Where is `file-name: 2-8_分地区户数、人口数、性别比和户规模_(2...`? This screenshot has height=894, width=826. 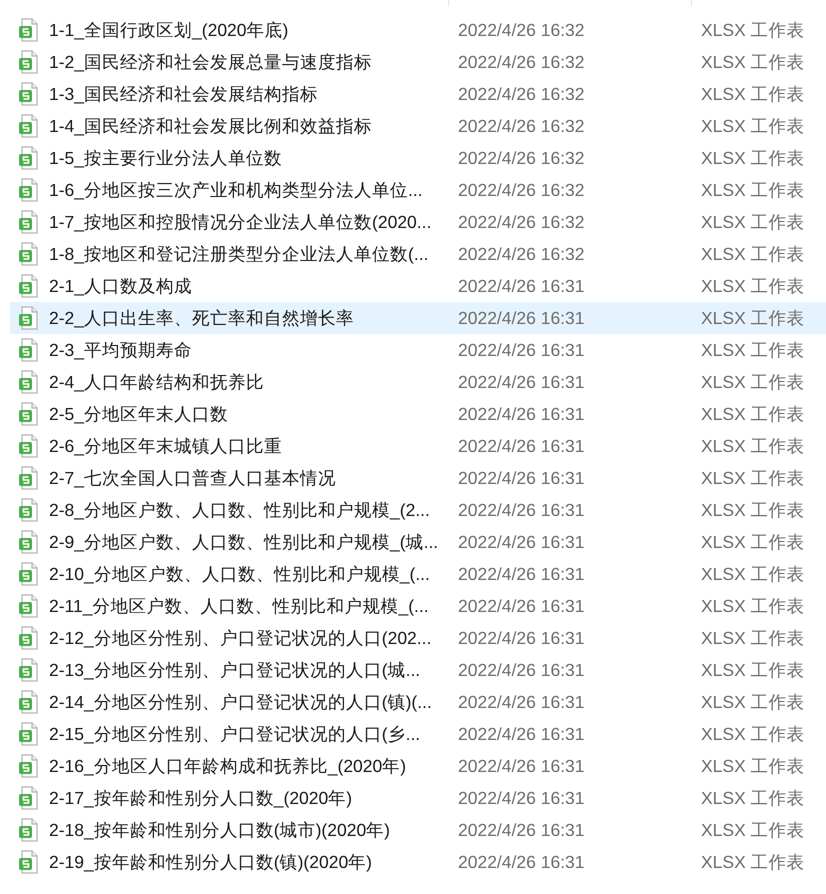
file-name: 2-8_分地区户数、人口数、性别比和户规模_(2... is located at coordinates (239, 510).